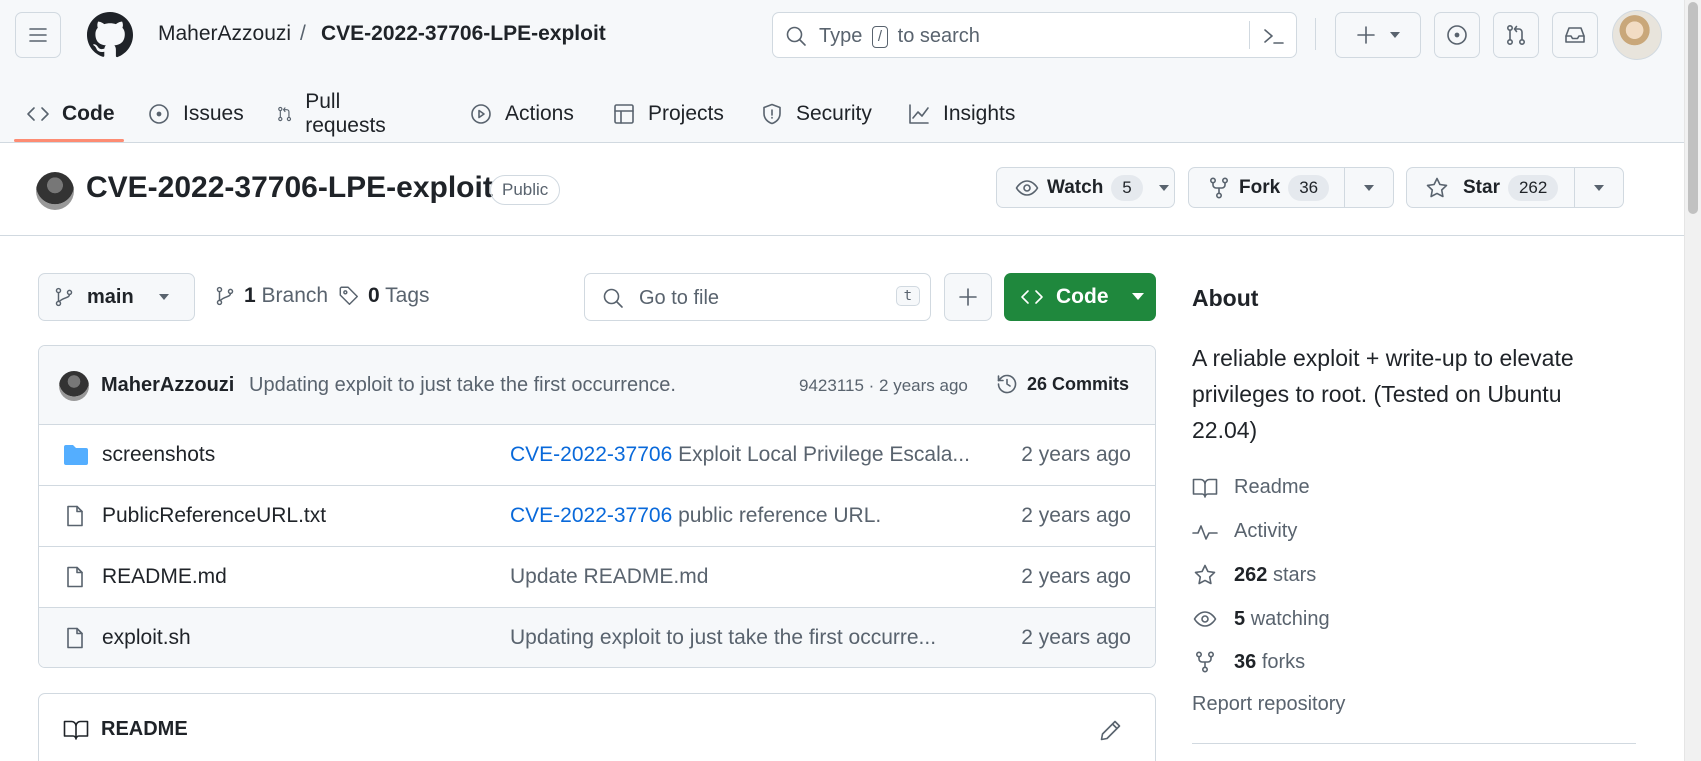  I want to click on tab-issues: Issues, so click(195, 114).